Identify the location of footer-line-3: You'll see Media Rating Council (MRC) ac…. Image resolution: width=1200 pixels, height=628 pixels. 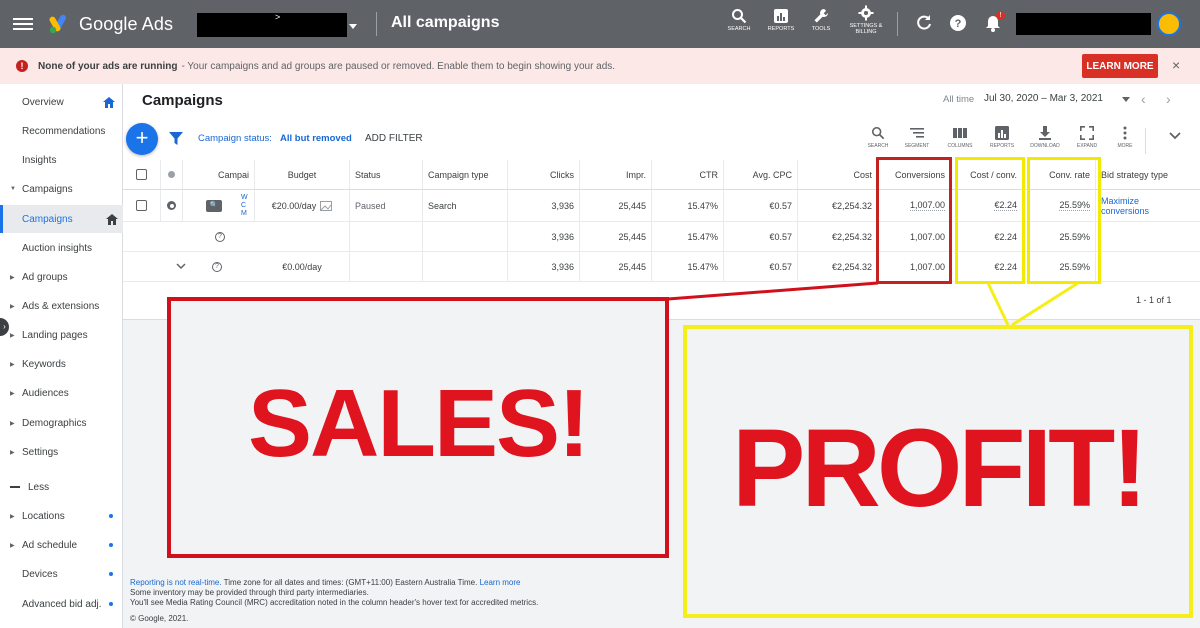
(334, 602).